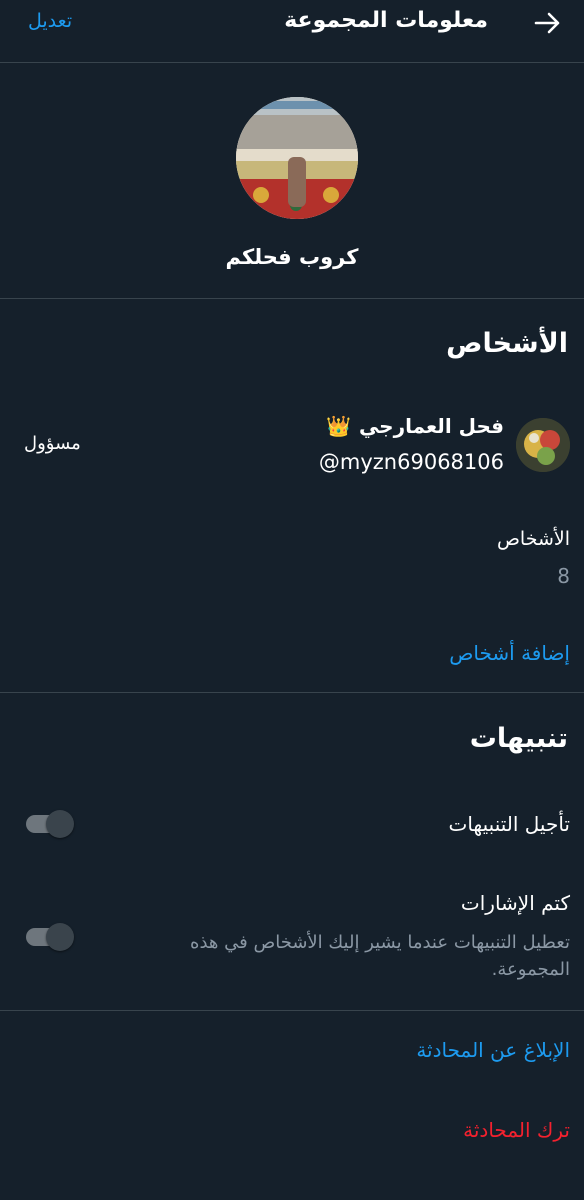 This screenshot has height=1200, width=584. What do you see at coordinates (431, 426) in the screenshot?
I see `member-name-text: فحل العمارجي` at bounding box center [431, 426].